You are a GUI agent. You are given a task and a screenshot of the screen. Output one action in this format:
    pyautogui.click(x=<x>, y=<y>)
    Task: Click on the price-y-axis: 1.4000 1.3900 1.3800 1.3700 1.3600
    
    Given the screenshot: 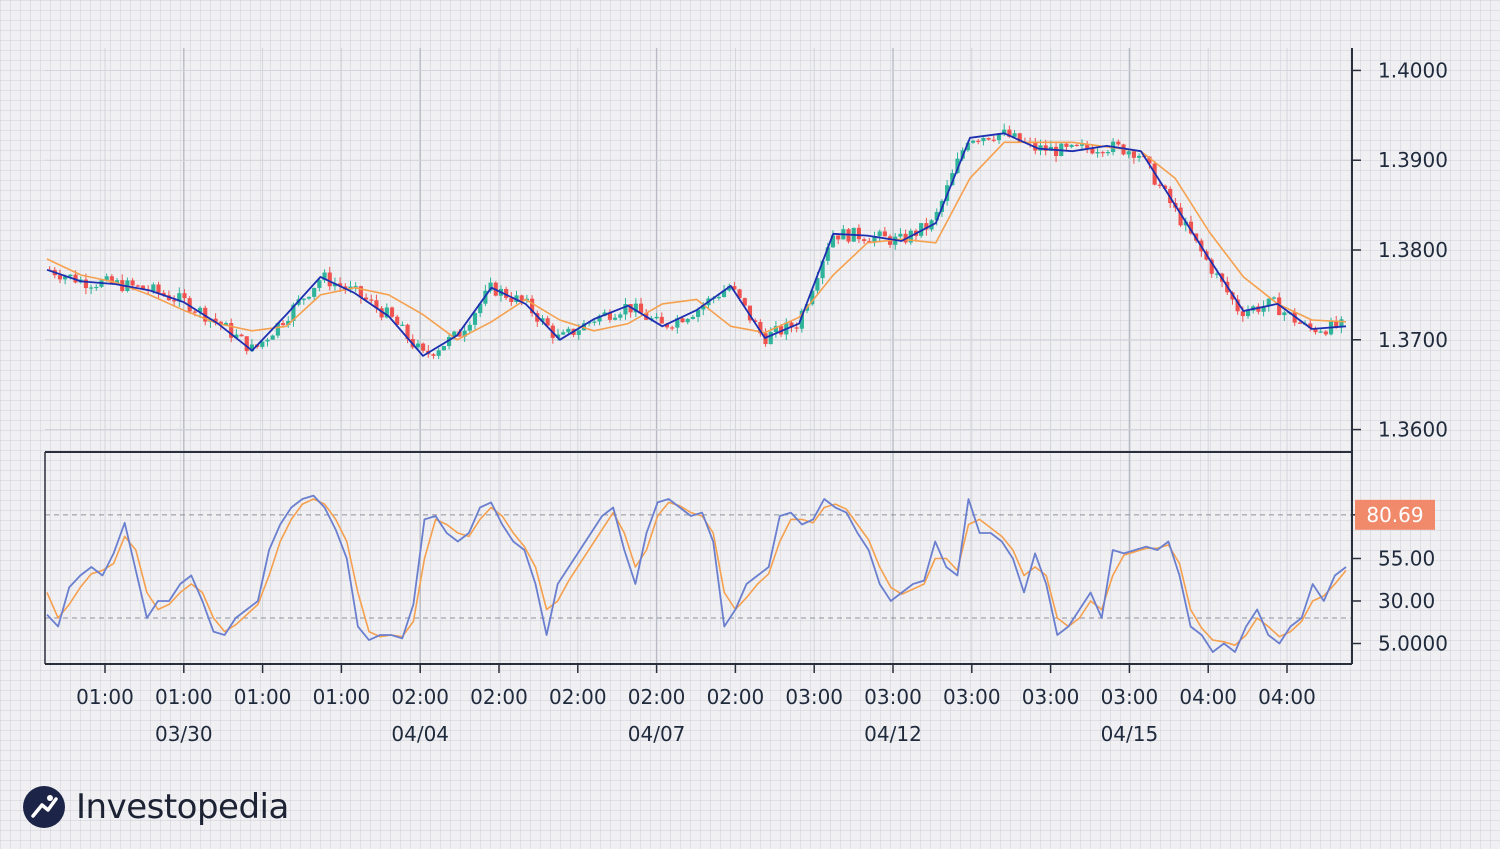 What is the action you would take?
    pyautogui.click(x=1400, y=250)
    